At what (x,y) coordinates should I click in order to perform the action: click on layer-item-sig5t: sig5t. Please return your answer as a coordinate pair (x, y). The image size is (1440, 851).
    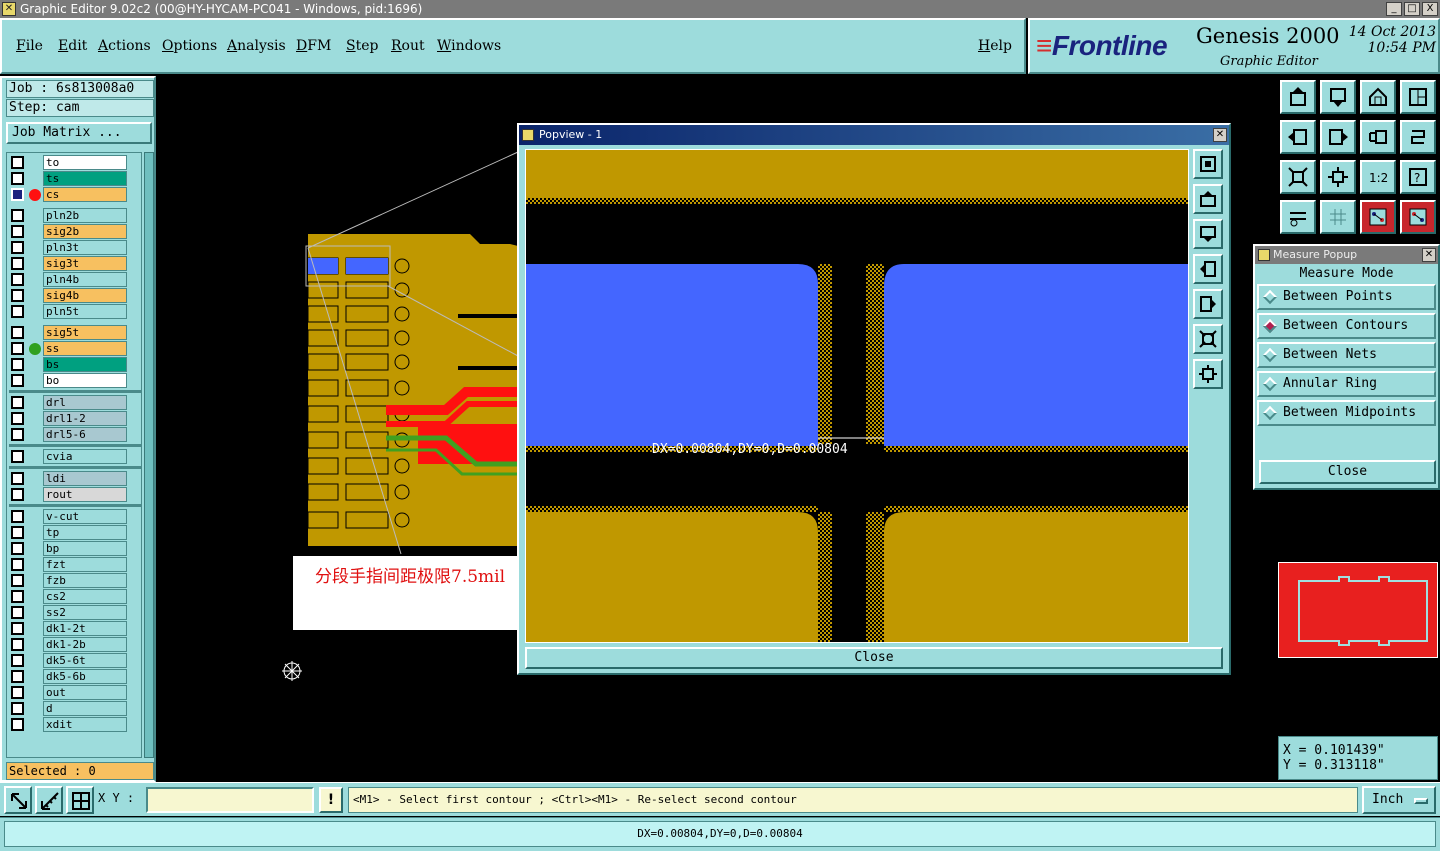
    Looking at the image, I should click on (69, 332).